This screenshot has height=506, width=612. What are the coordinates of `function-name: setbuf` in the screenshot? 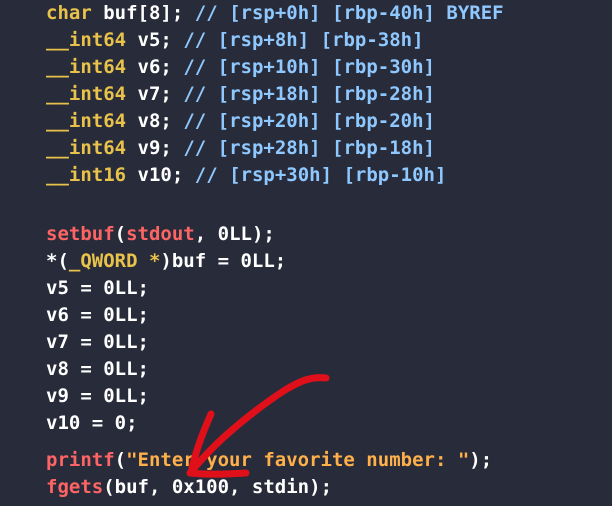 It's located at (80, 234).